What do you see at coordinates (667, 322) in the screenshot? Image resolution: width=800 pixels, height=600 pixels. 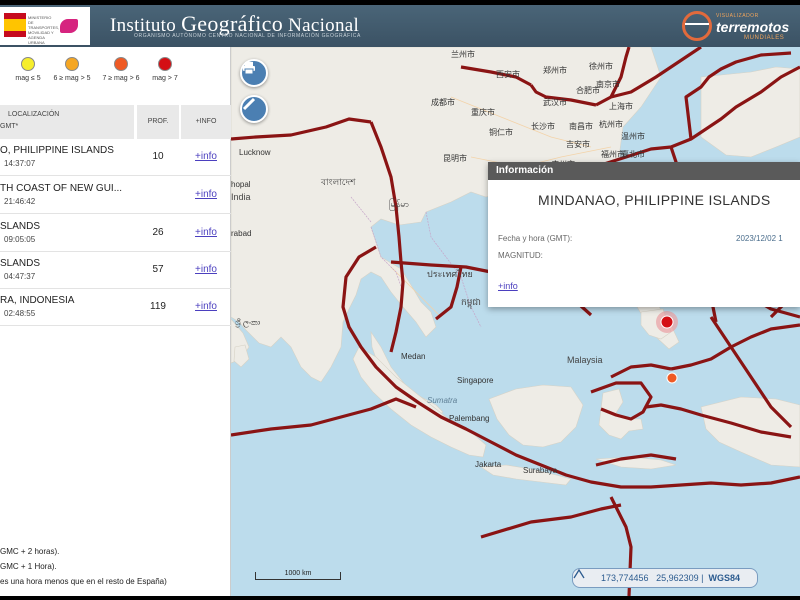 I see `earthquake-marker-mindanao` at bounding box center [667, 322].